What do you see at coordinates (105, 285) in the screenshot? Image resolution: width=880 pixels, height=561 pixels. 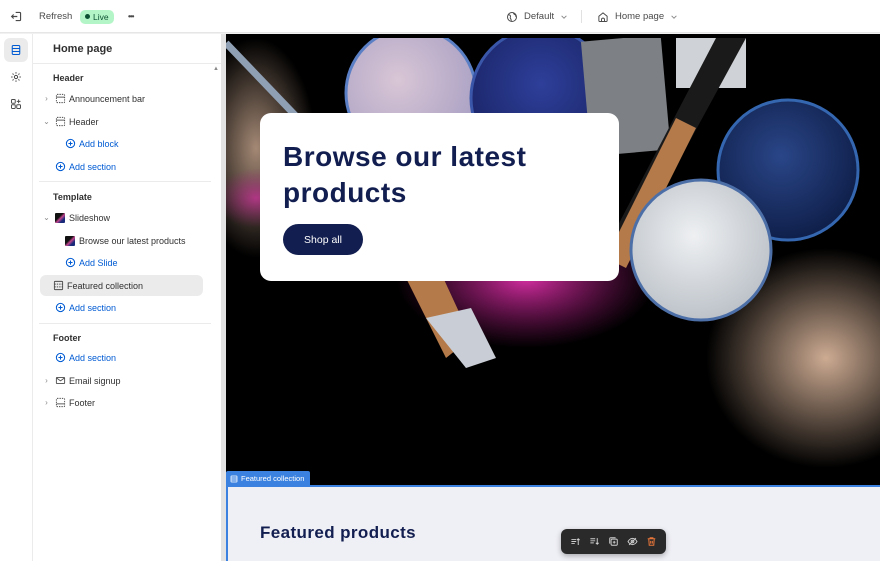 I see `tree-item-label: Featured collection` at bounding box center [105, 285].